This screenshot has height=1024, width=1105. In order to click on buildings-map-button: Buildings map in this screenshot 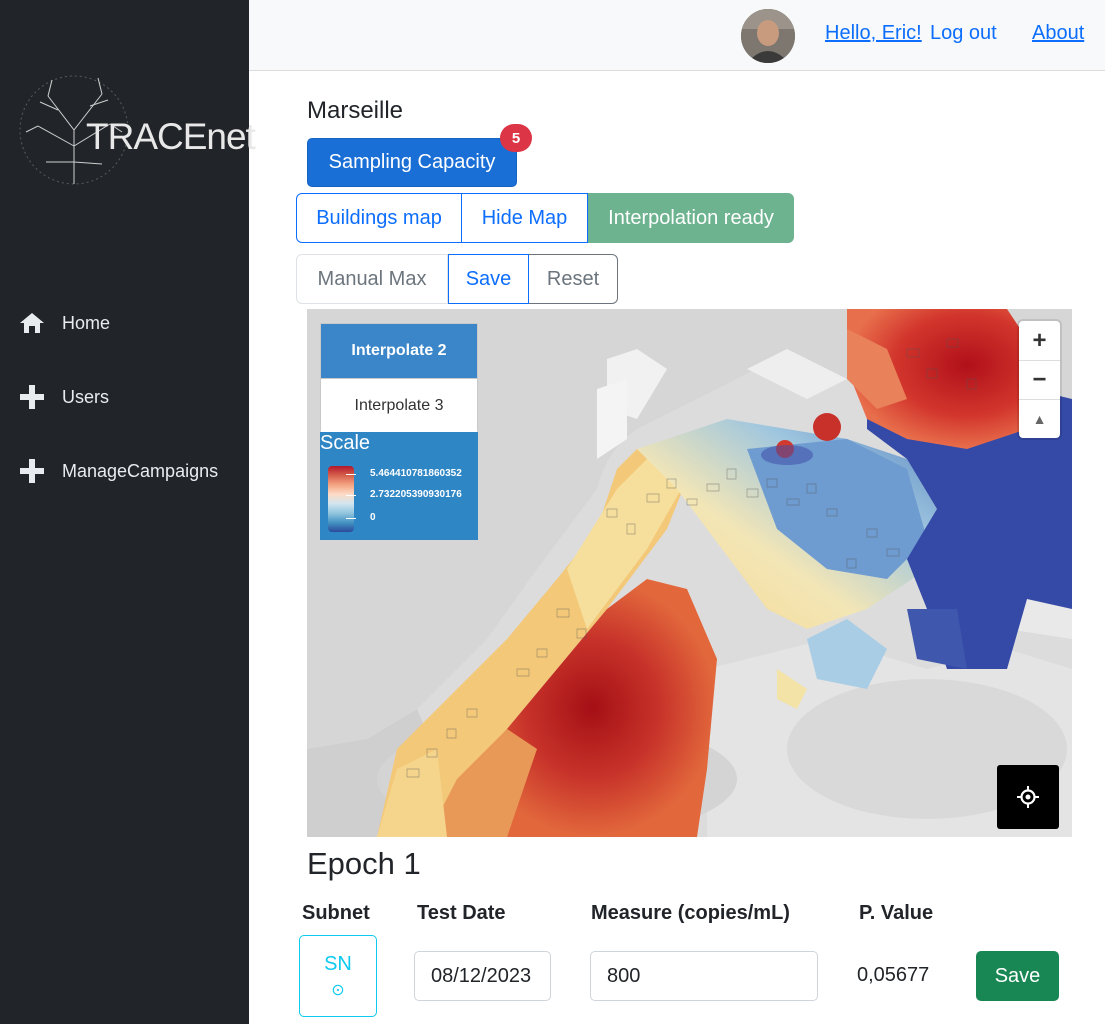, I will do `click(379, 218)`.